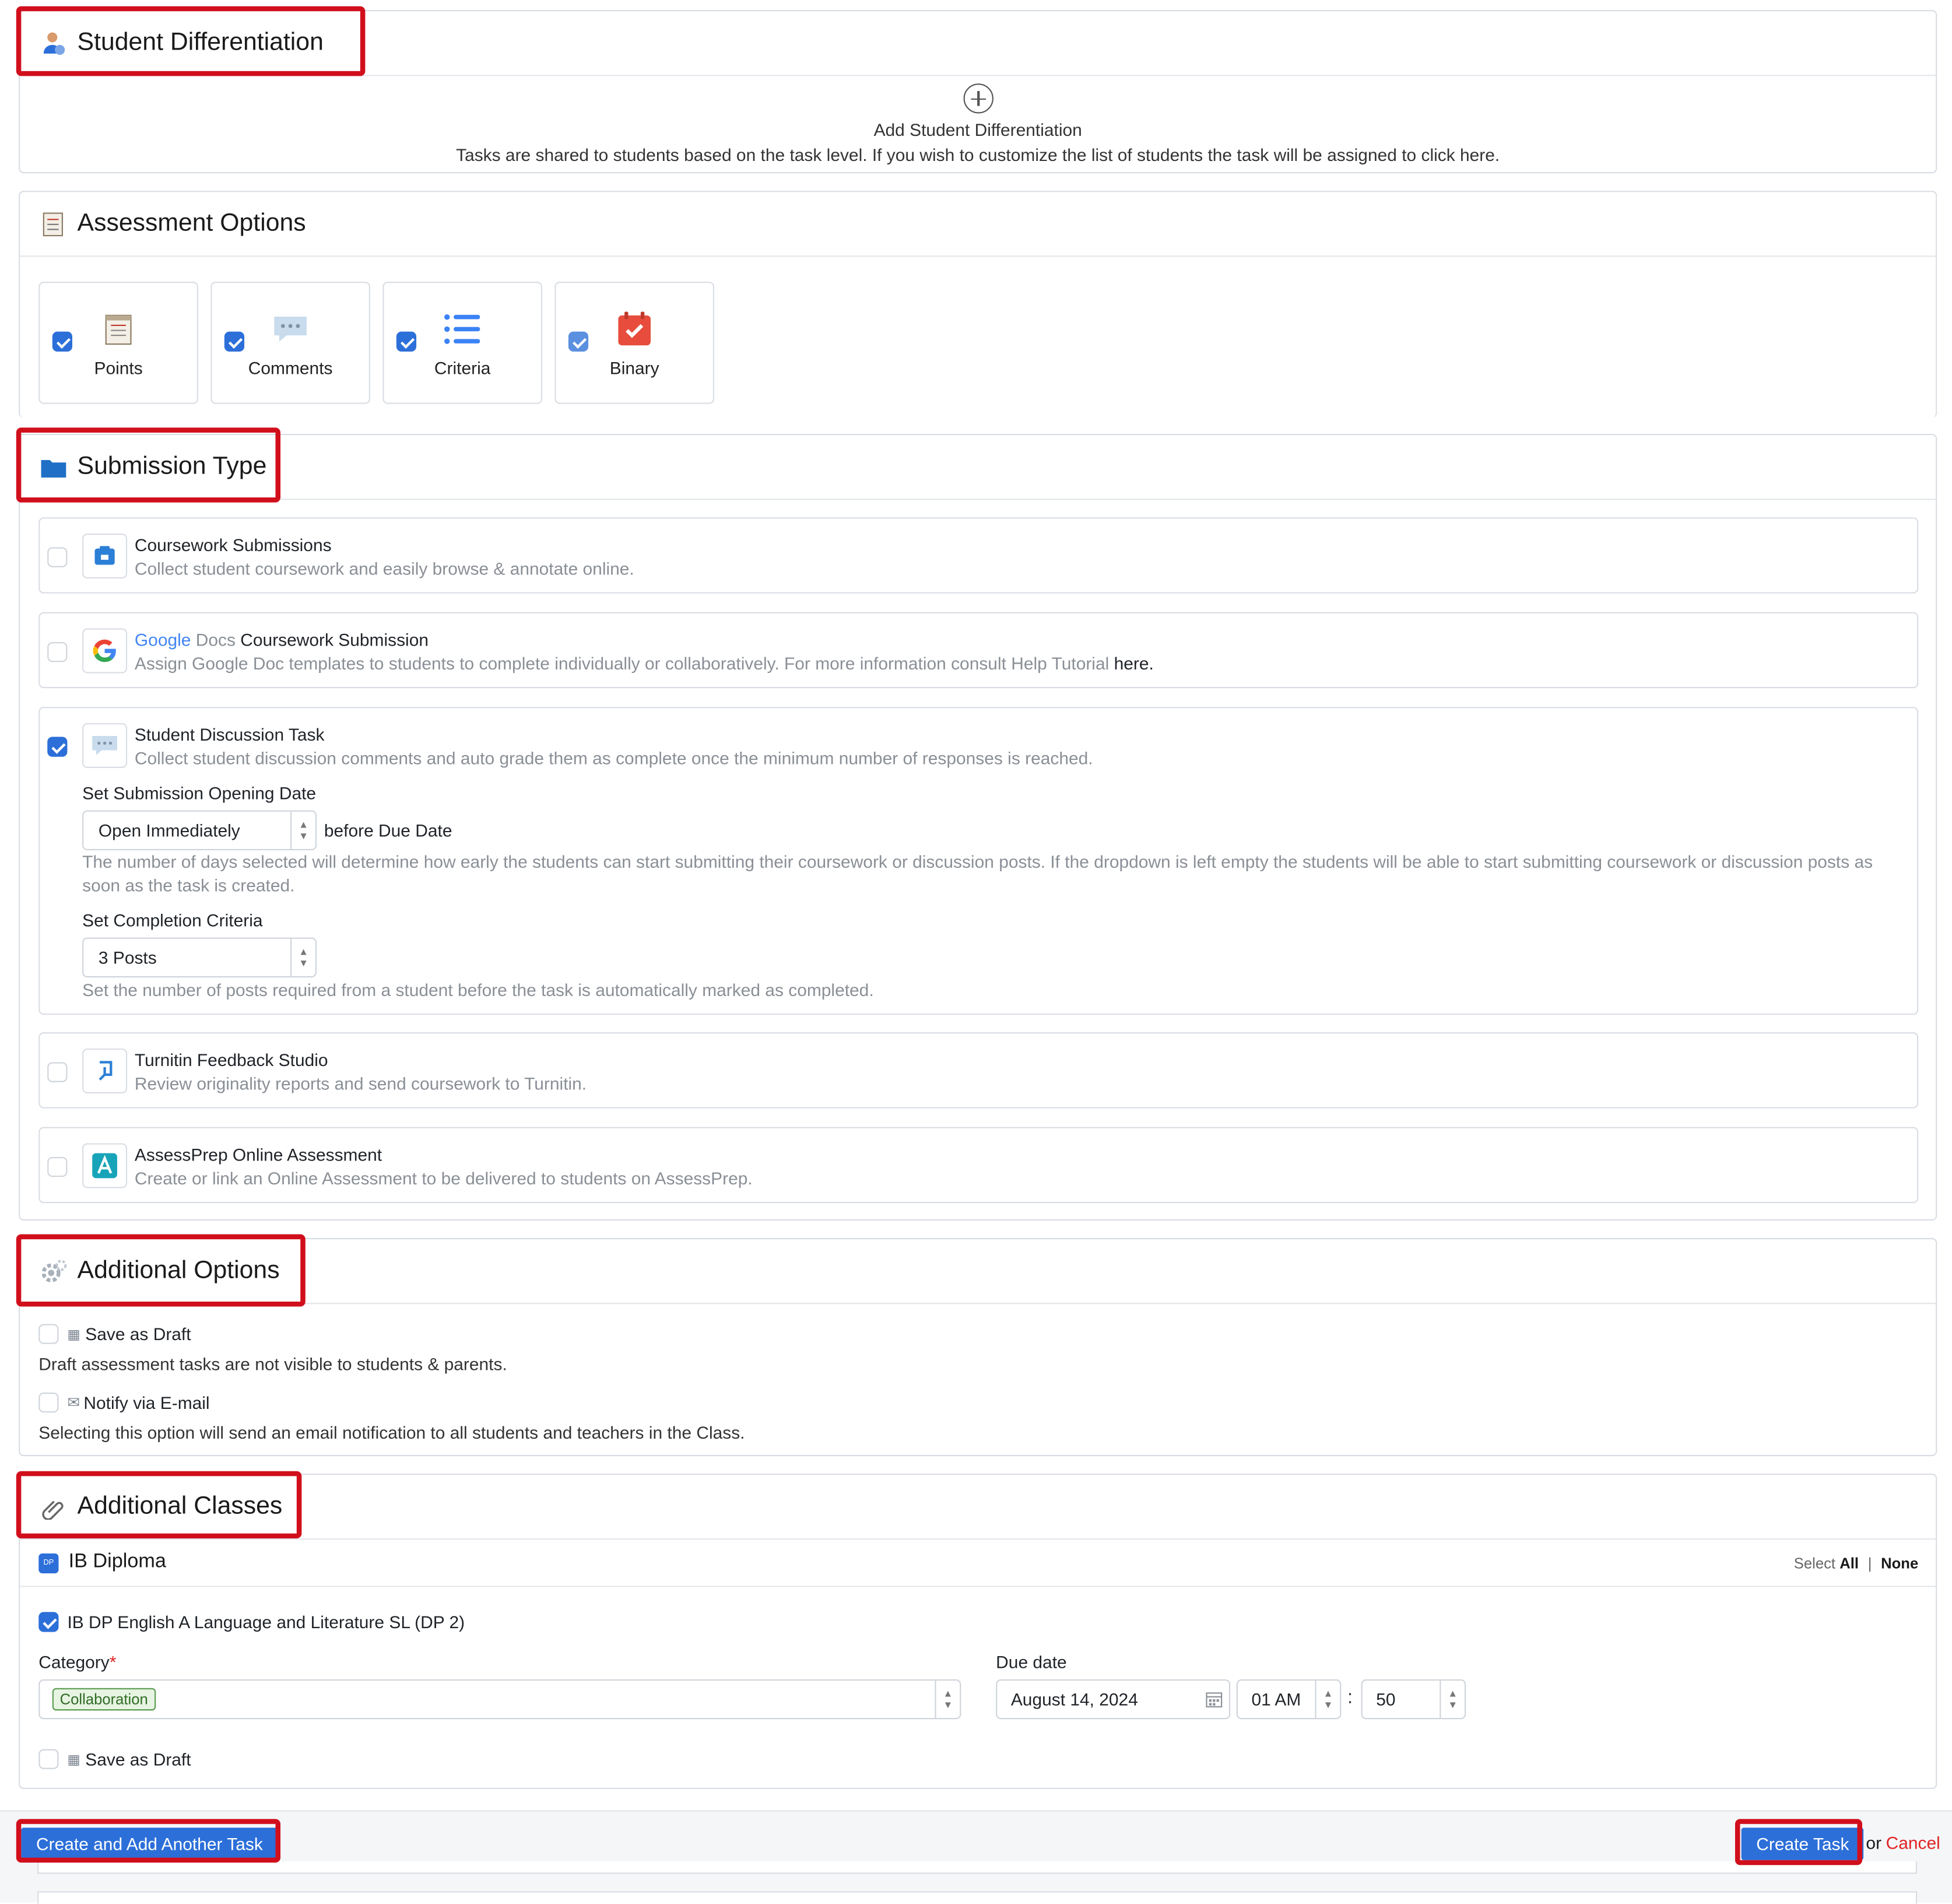 The width and height of the screenshot is (1952, 1904). I want to click on panel-header: Student Differentiation, so click(978, 43).